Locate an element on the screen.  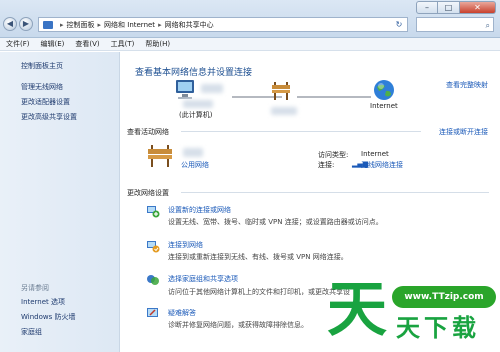
globe-icon is located at coordinates (384, 90).